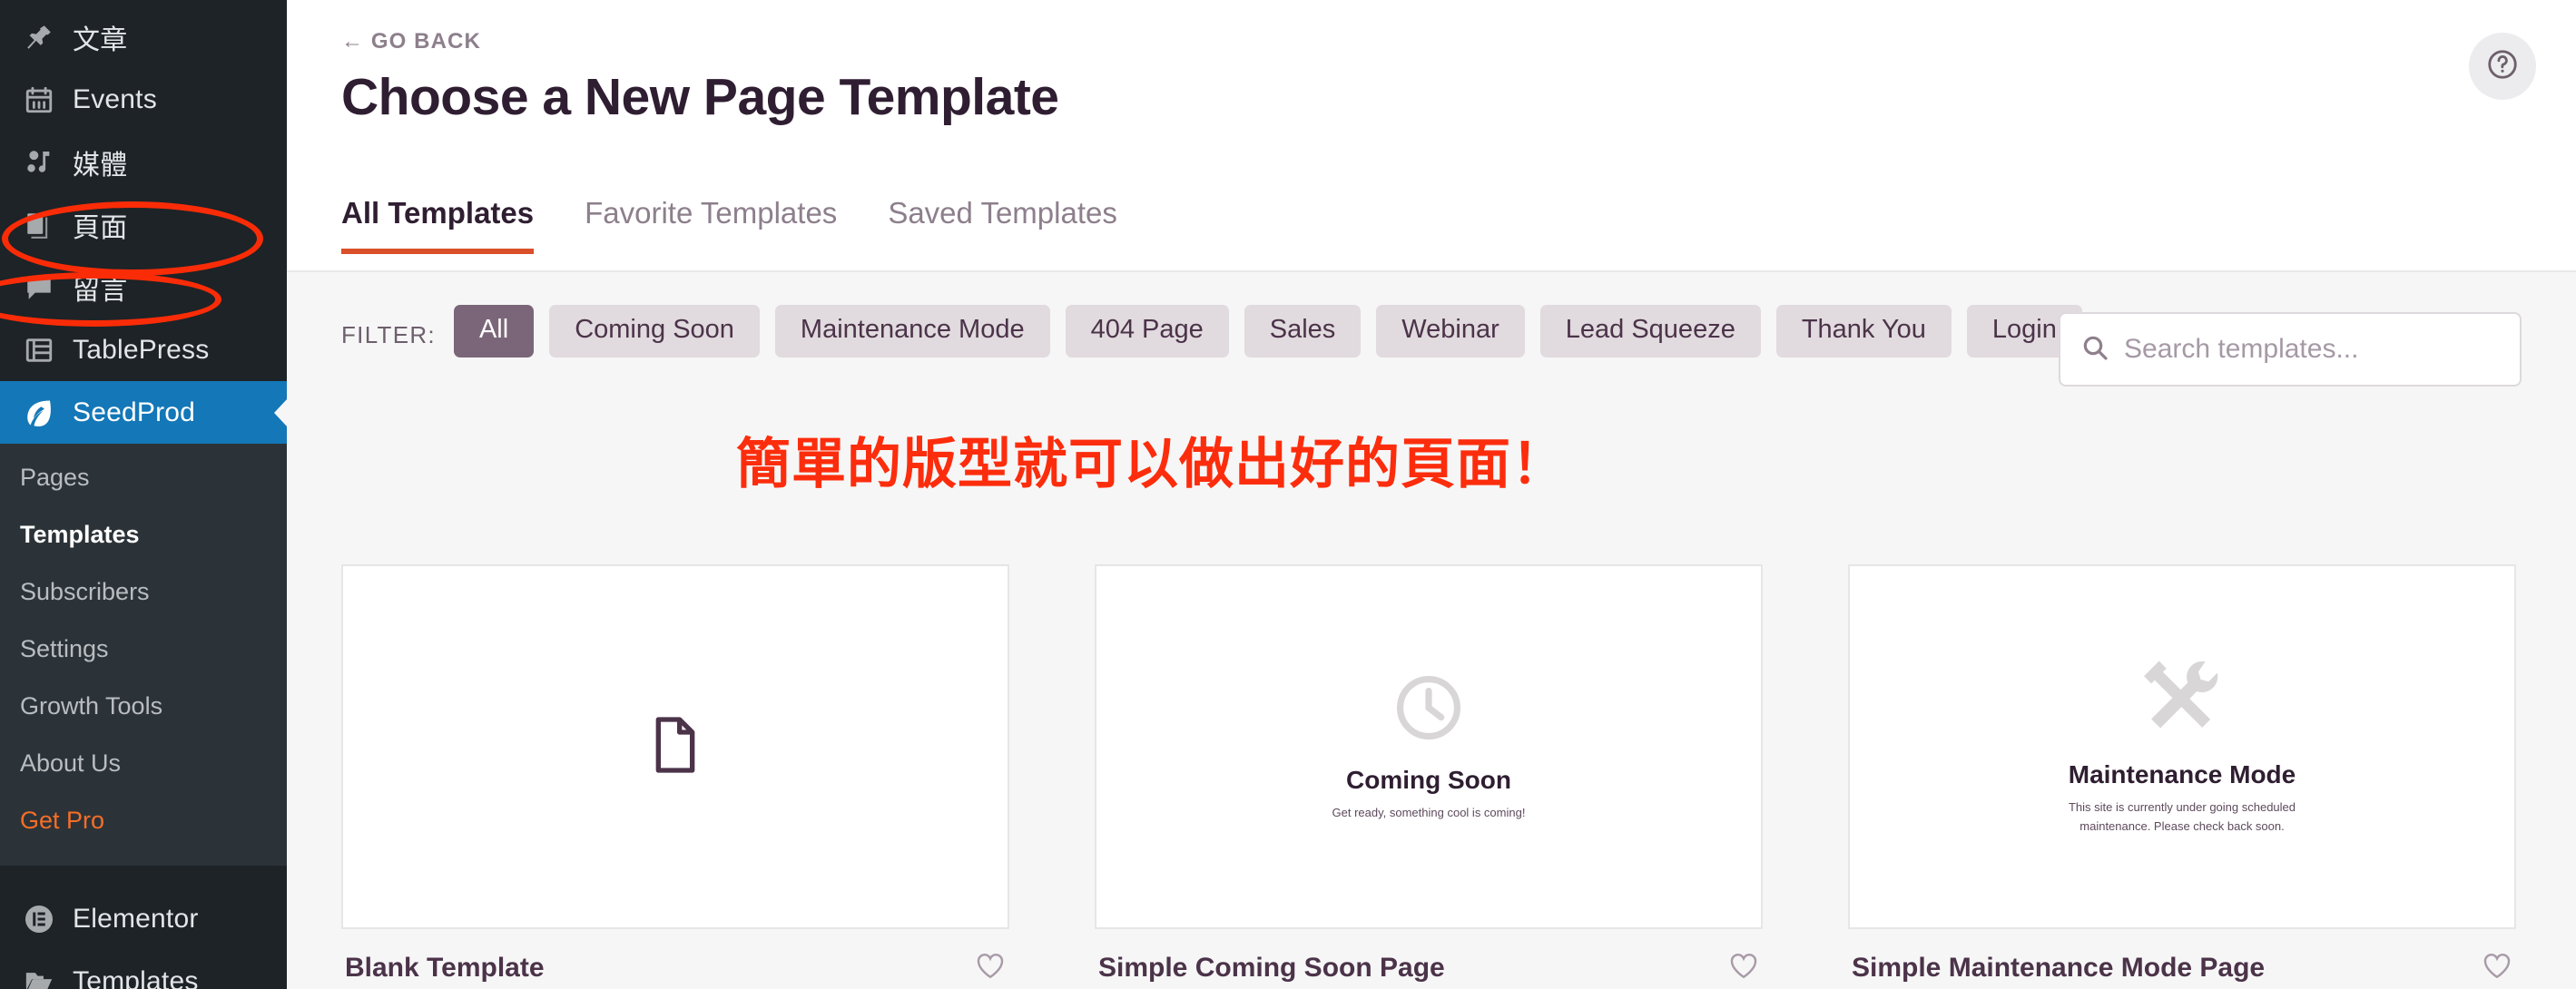 The height and width of the screenshot is (989, 2576). I want to click on search-icon, so click(2094, 350).